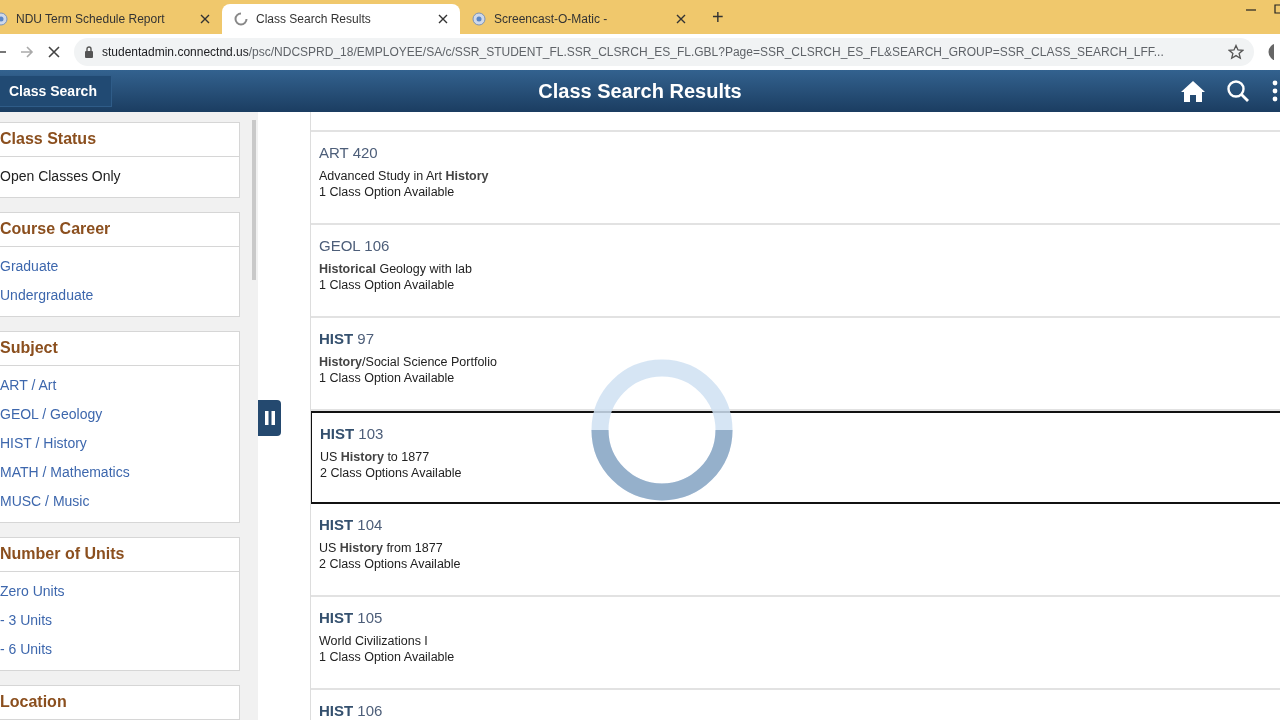  Describe the element at coordinates (119, 555) in the screenshot. I see `filter-heading: Number of Units` at that location.